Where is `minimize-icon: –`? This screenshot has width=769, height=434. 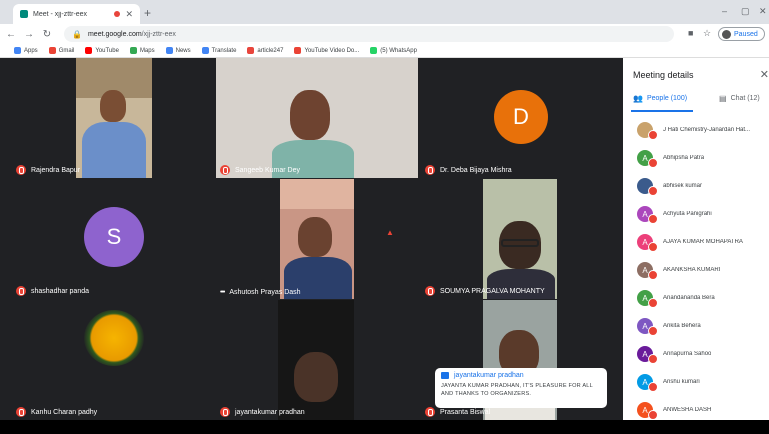 minimize-icon: – is located at coordinates (724, 11).